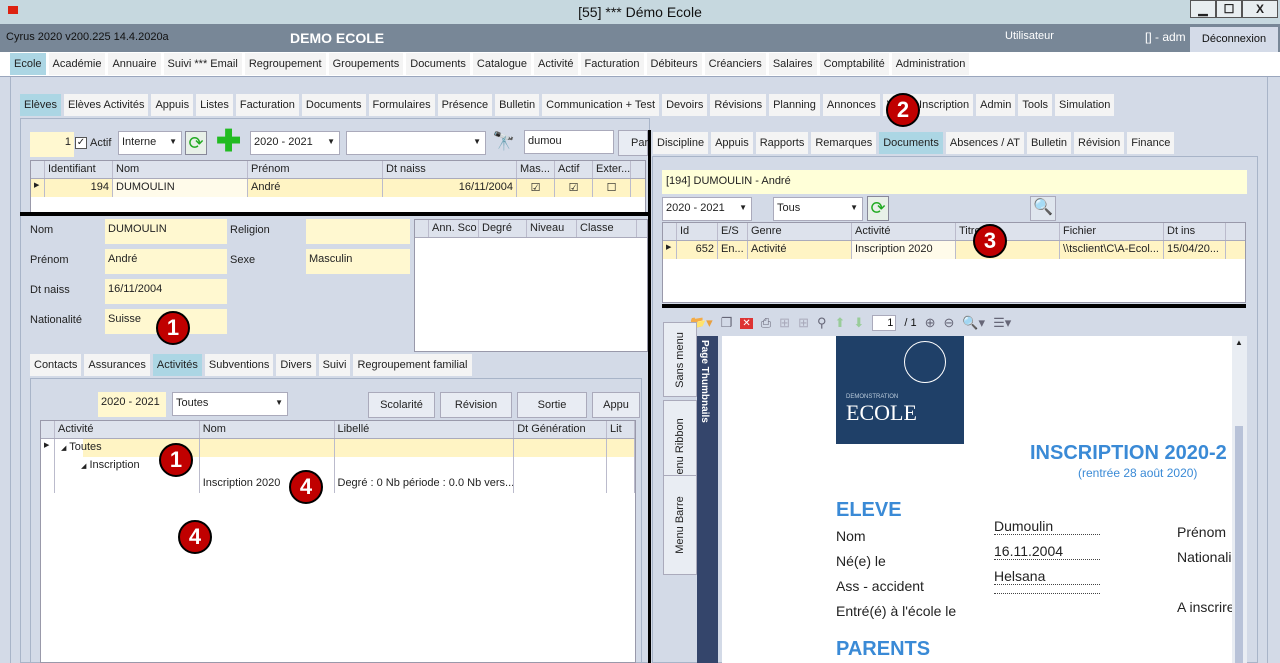 The width and height of the screenshot is (1280, 663). What do you see at coordinates (930, 323) in the screenshot?
I see `zoom-in-icon: ⊕` at bounding box center [930, 323].